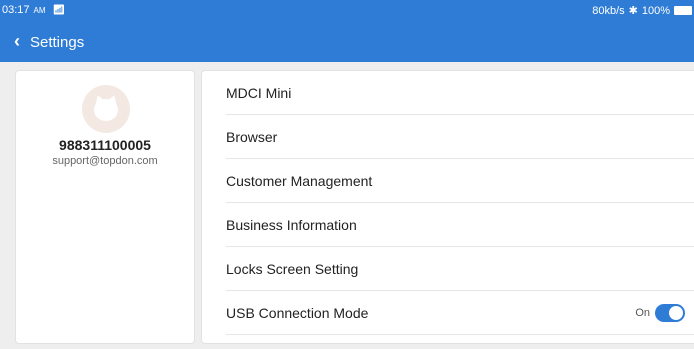 The height and width of the screenshot is (349, 694). Describe the element at coordinates (655, 10) in the screenshot. I see `battery-percent: 100%` at that location.